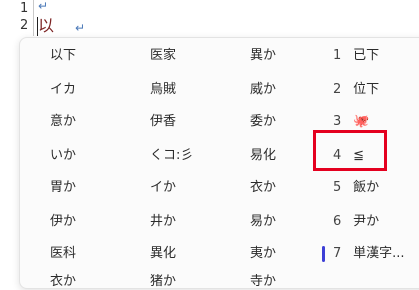 The height and width of the screenshot is (290, 419). What do you see at coordinates (63, 56) in the screenshot?
I see `candidate-item: 以下` at bounding box center [63, 56].